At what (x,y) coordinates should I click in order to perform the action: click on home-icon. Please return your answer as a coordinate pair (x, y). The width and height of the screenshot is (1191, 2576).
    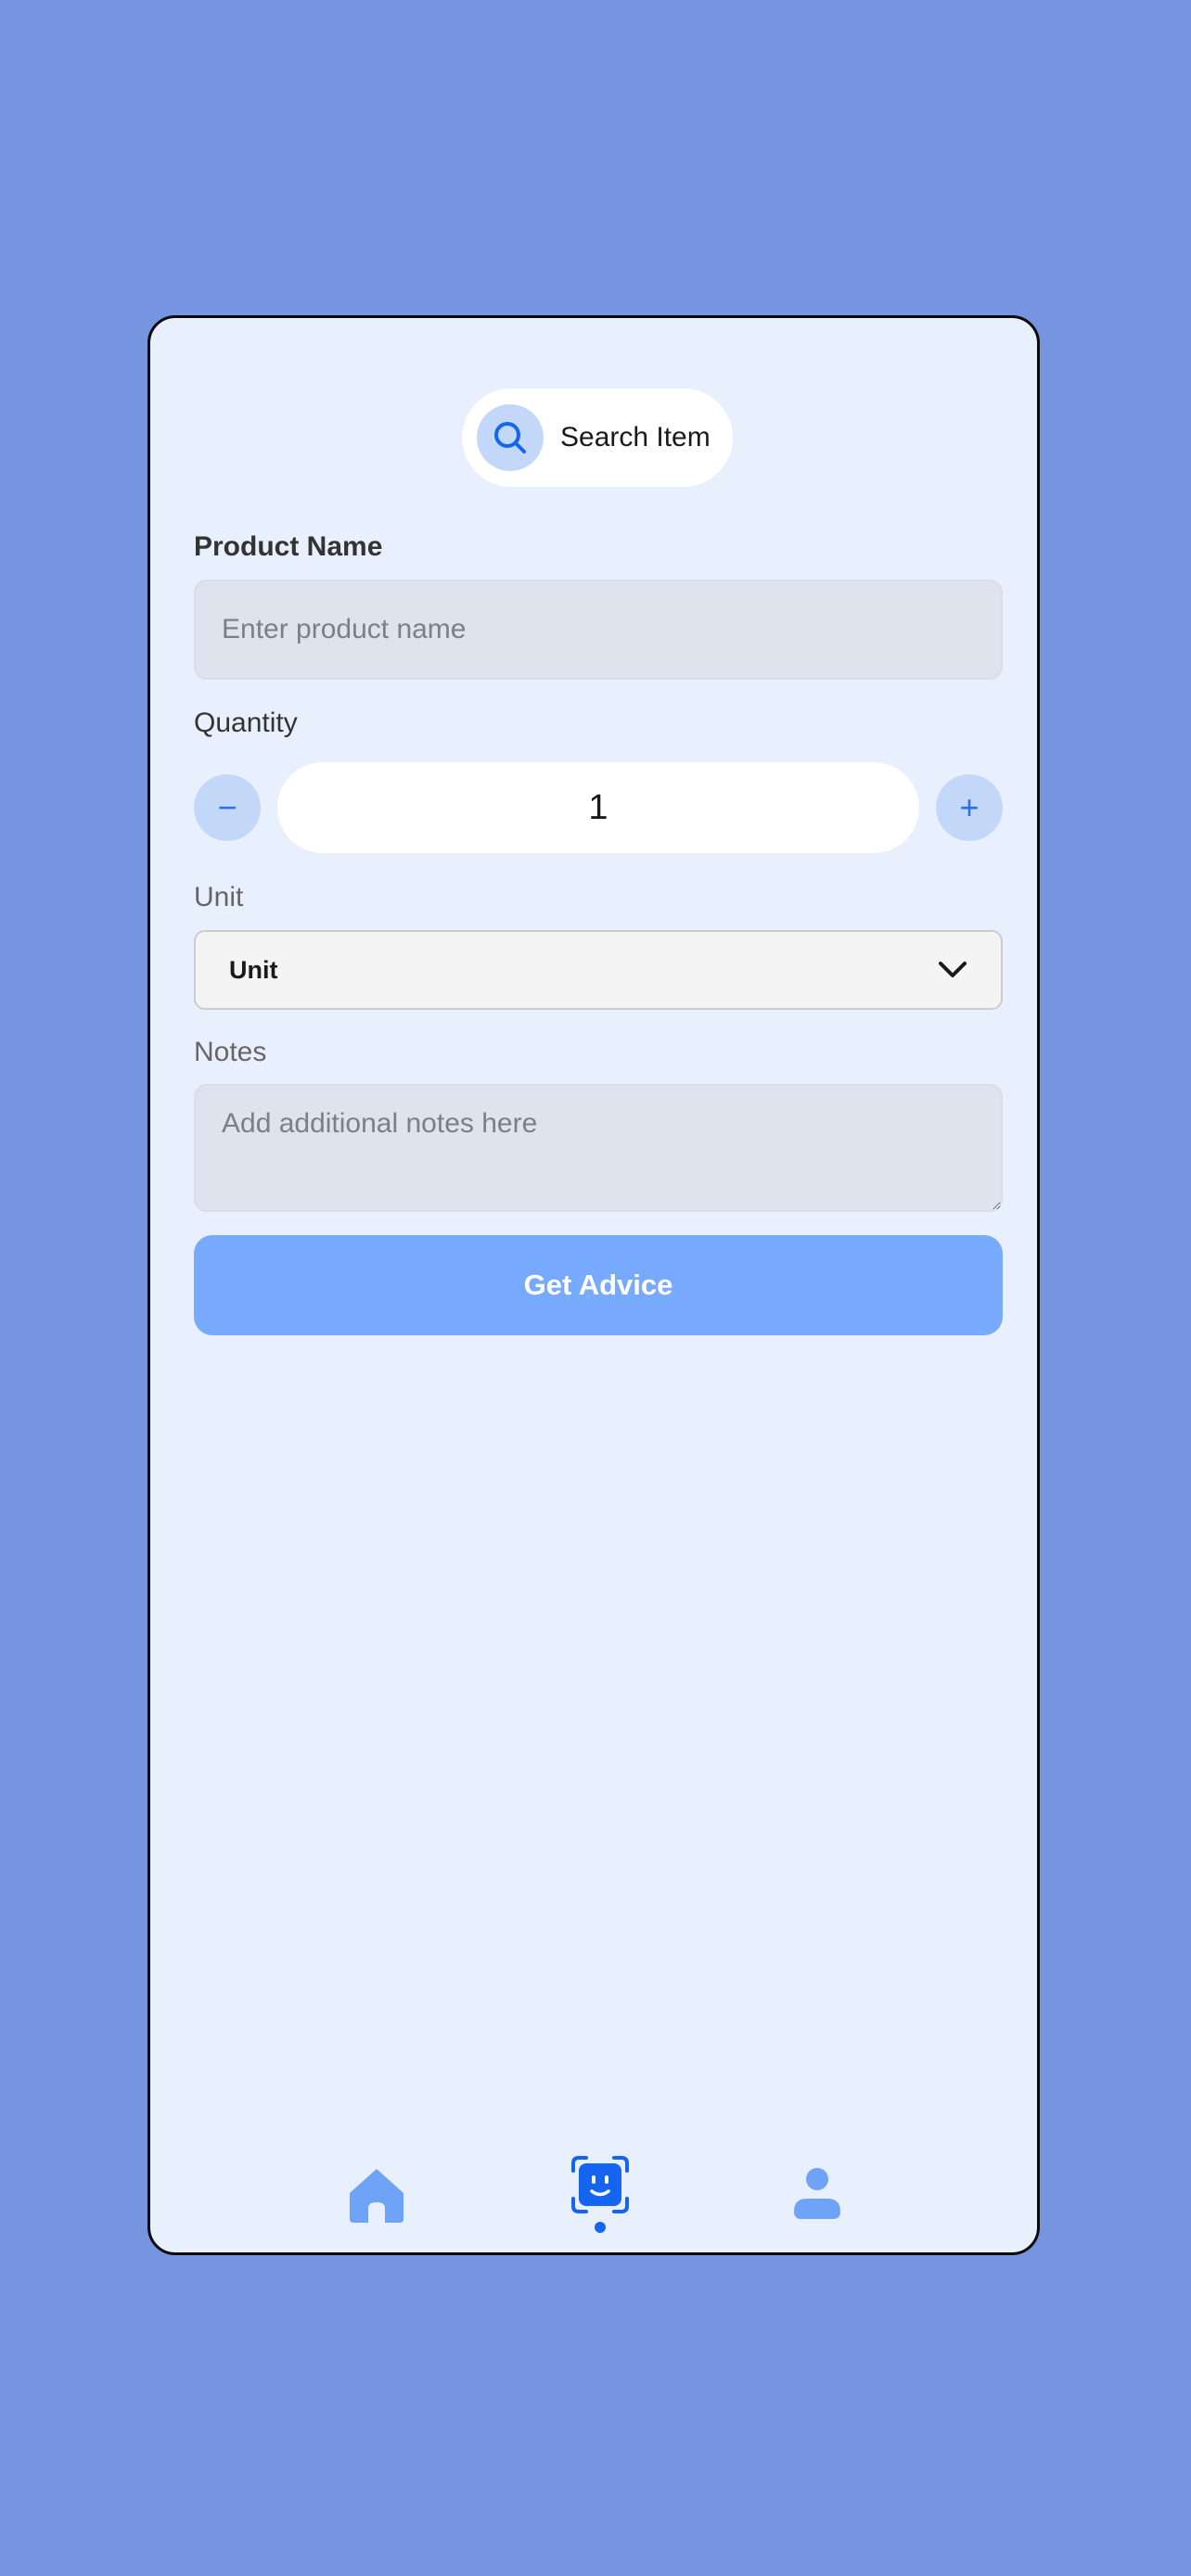
    Looking at the image, I should click on (376, 2196).